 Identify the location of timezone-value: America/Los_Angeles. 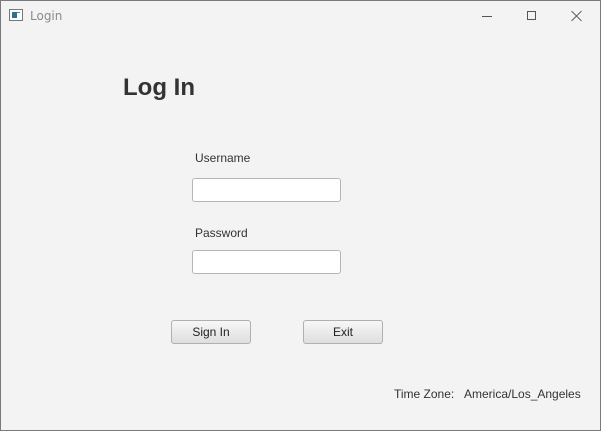
(522, 394).